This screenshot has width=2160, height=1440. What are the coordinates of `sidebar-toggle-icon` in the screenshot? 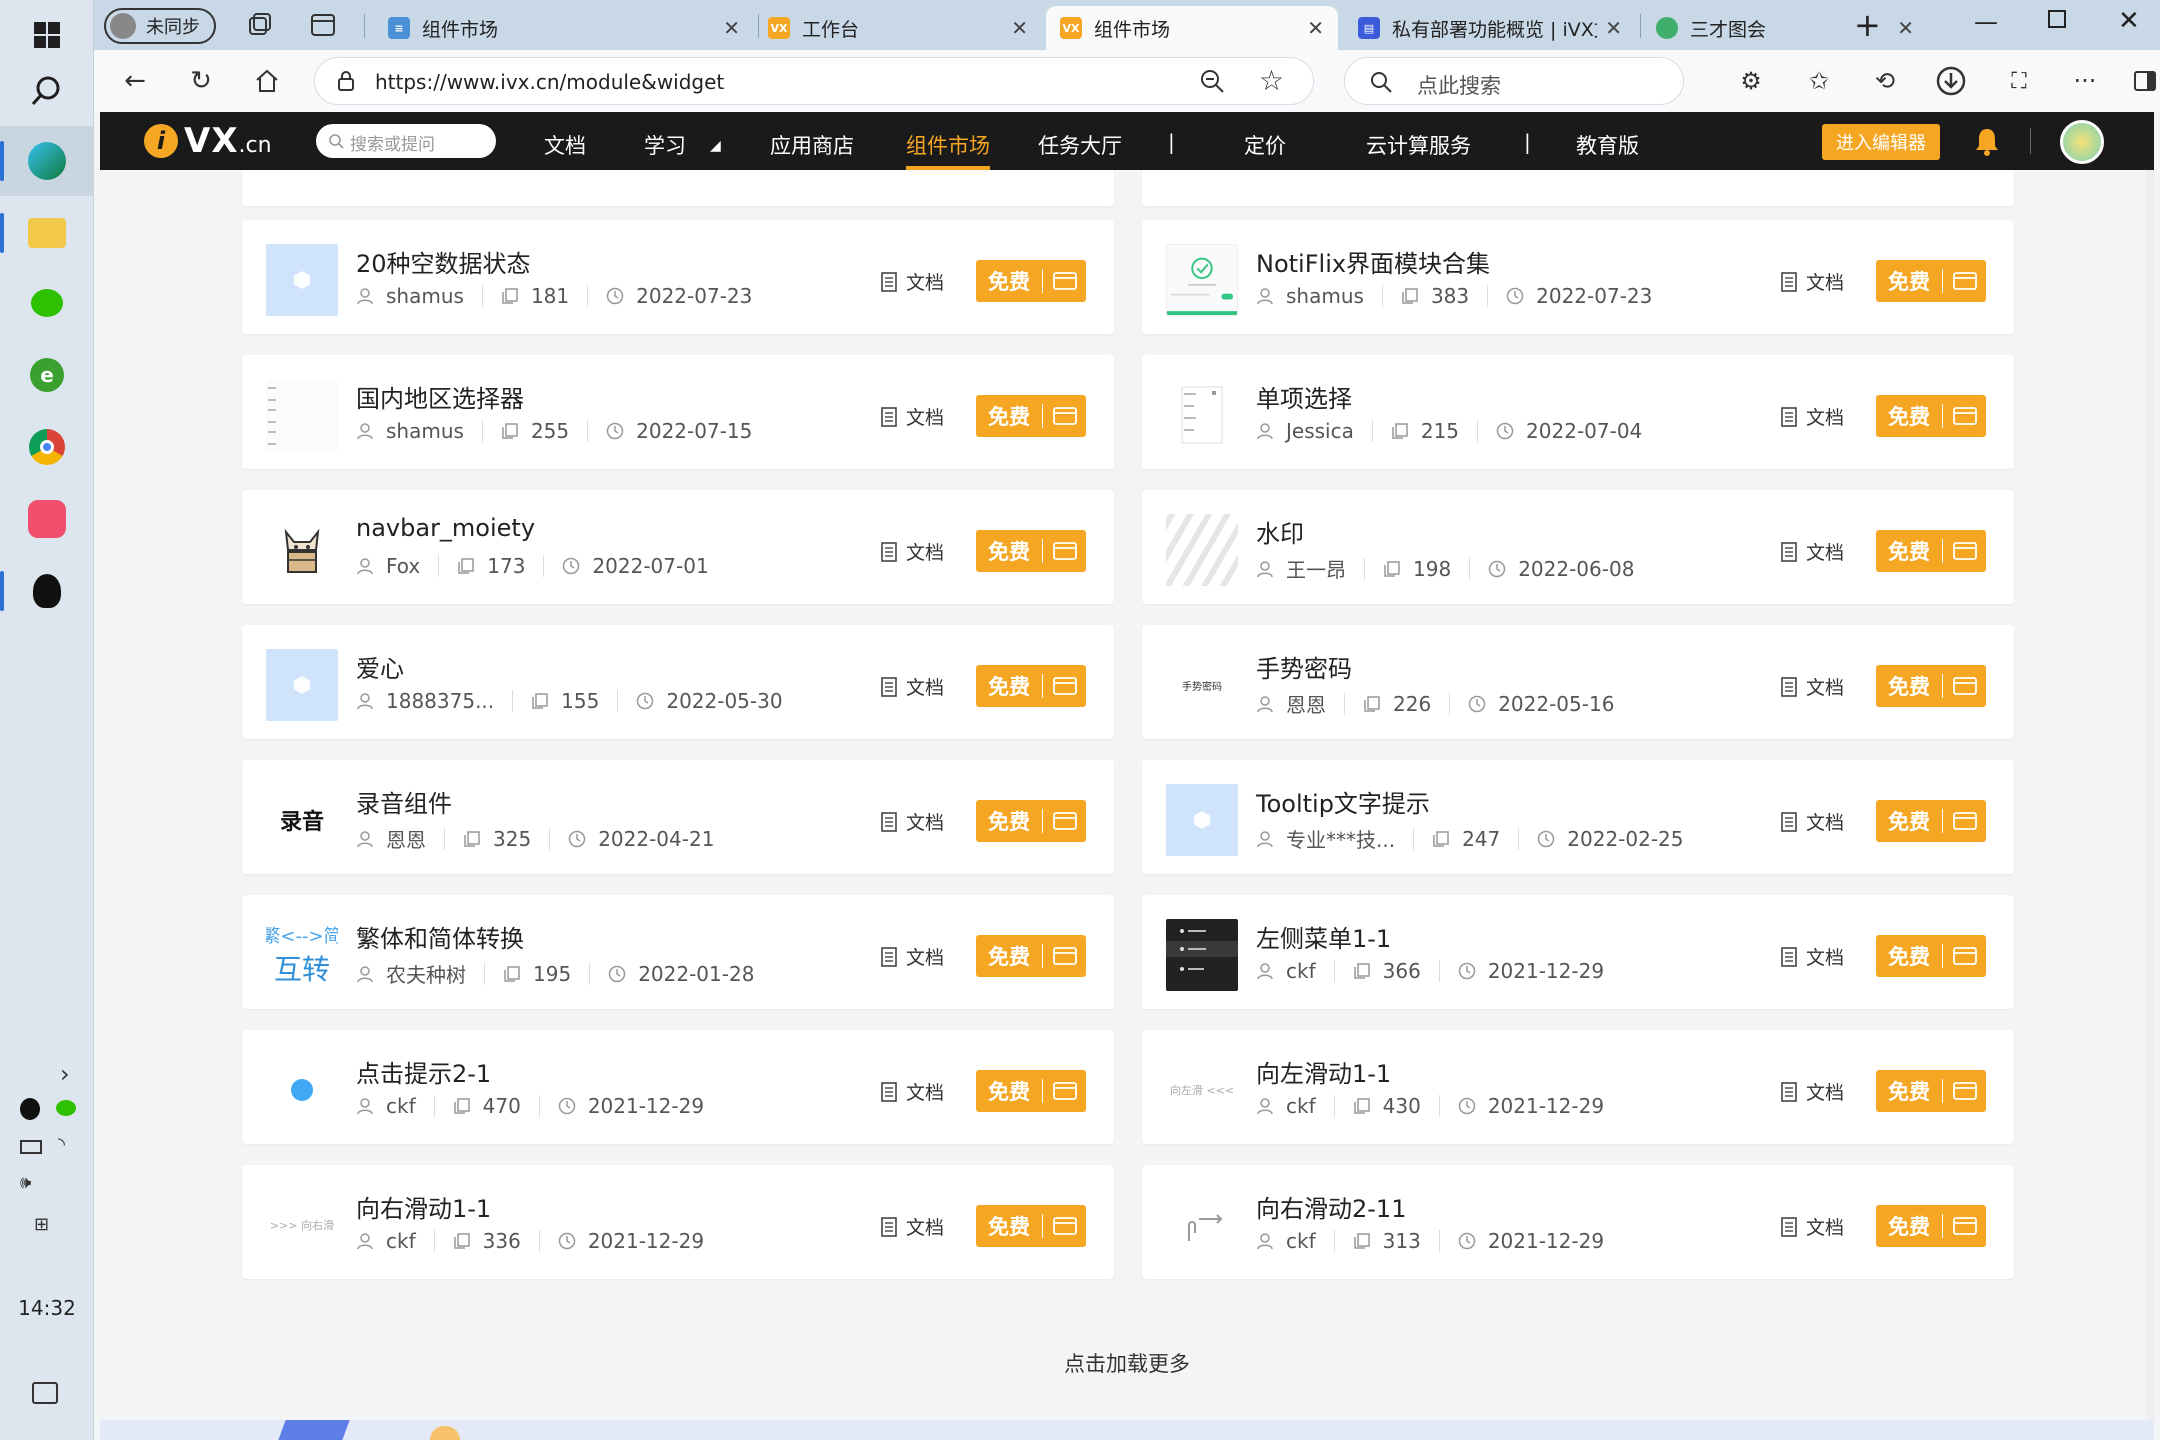 It's located at (2142, 81).